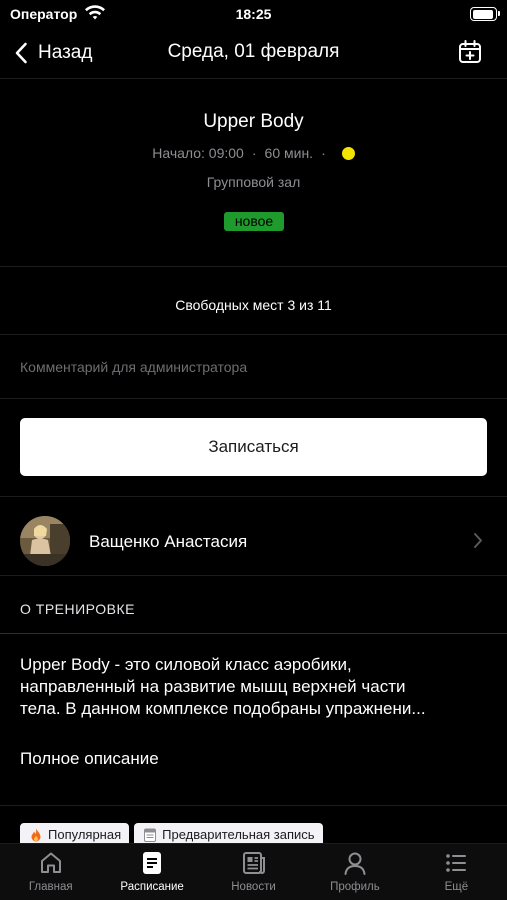  I want to click on news-icon, so click(253, 863).